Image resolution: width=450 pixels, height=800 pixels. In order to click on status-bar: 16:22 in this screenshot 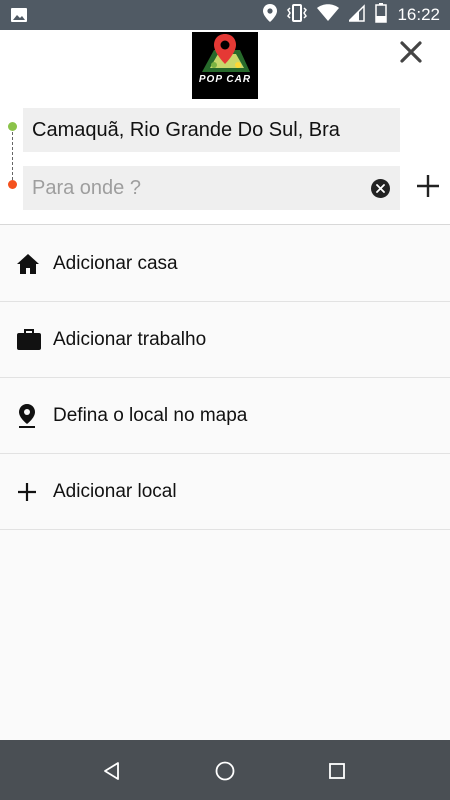, I will do `click(225, 15)`.